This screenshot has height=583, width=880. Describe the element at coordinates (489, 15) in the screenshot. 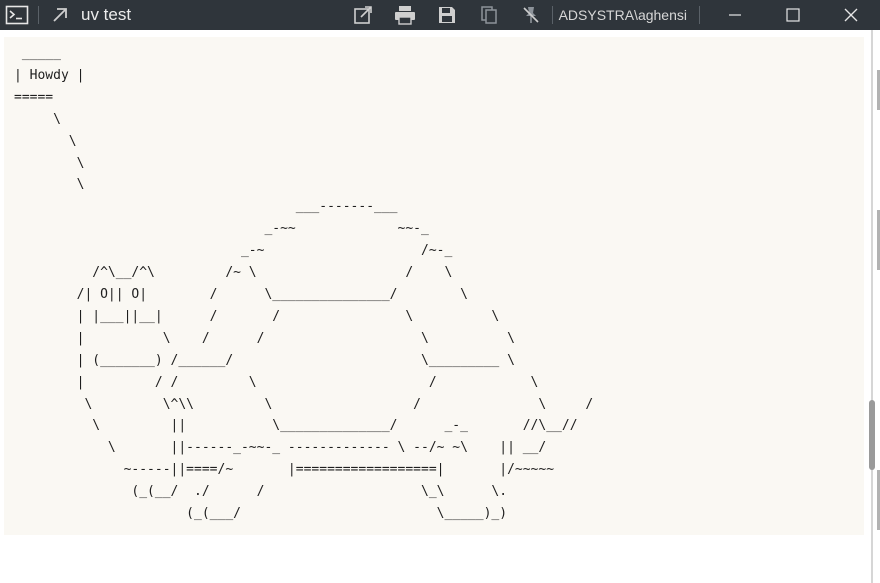

I see `copy-icon` at that location.